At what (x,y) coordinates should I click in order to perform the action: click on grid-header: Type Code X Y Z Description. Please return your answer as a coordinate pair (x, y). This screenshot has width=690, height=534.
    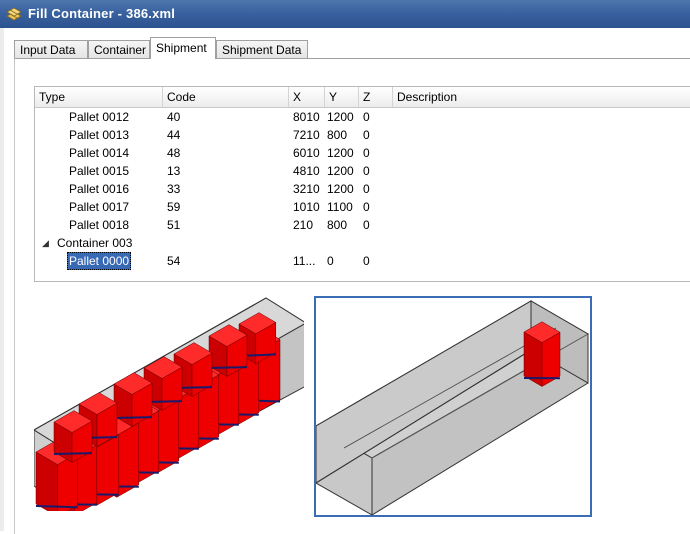
    Looking at the image, I should click on (362, 97).